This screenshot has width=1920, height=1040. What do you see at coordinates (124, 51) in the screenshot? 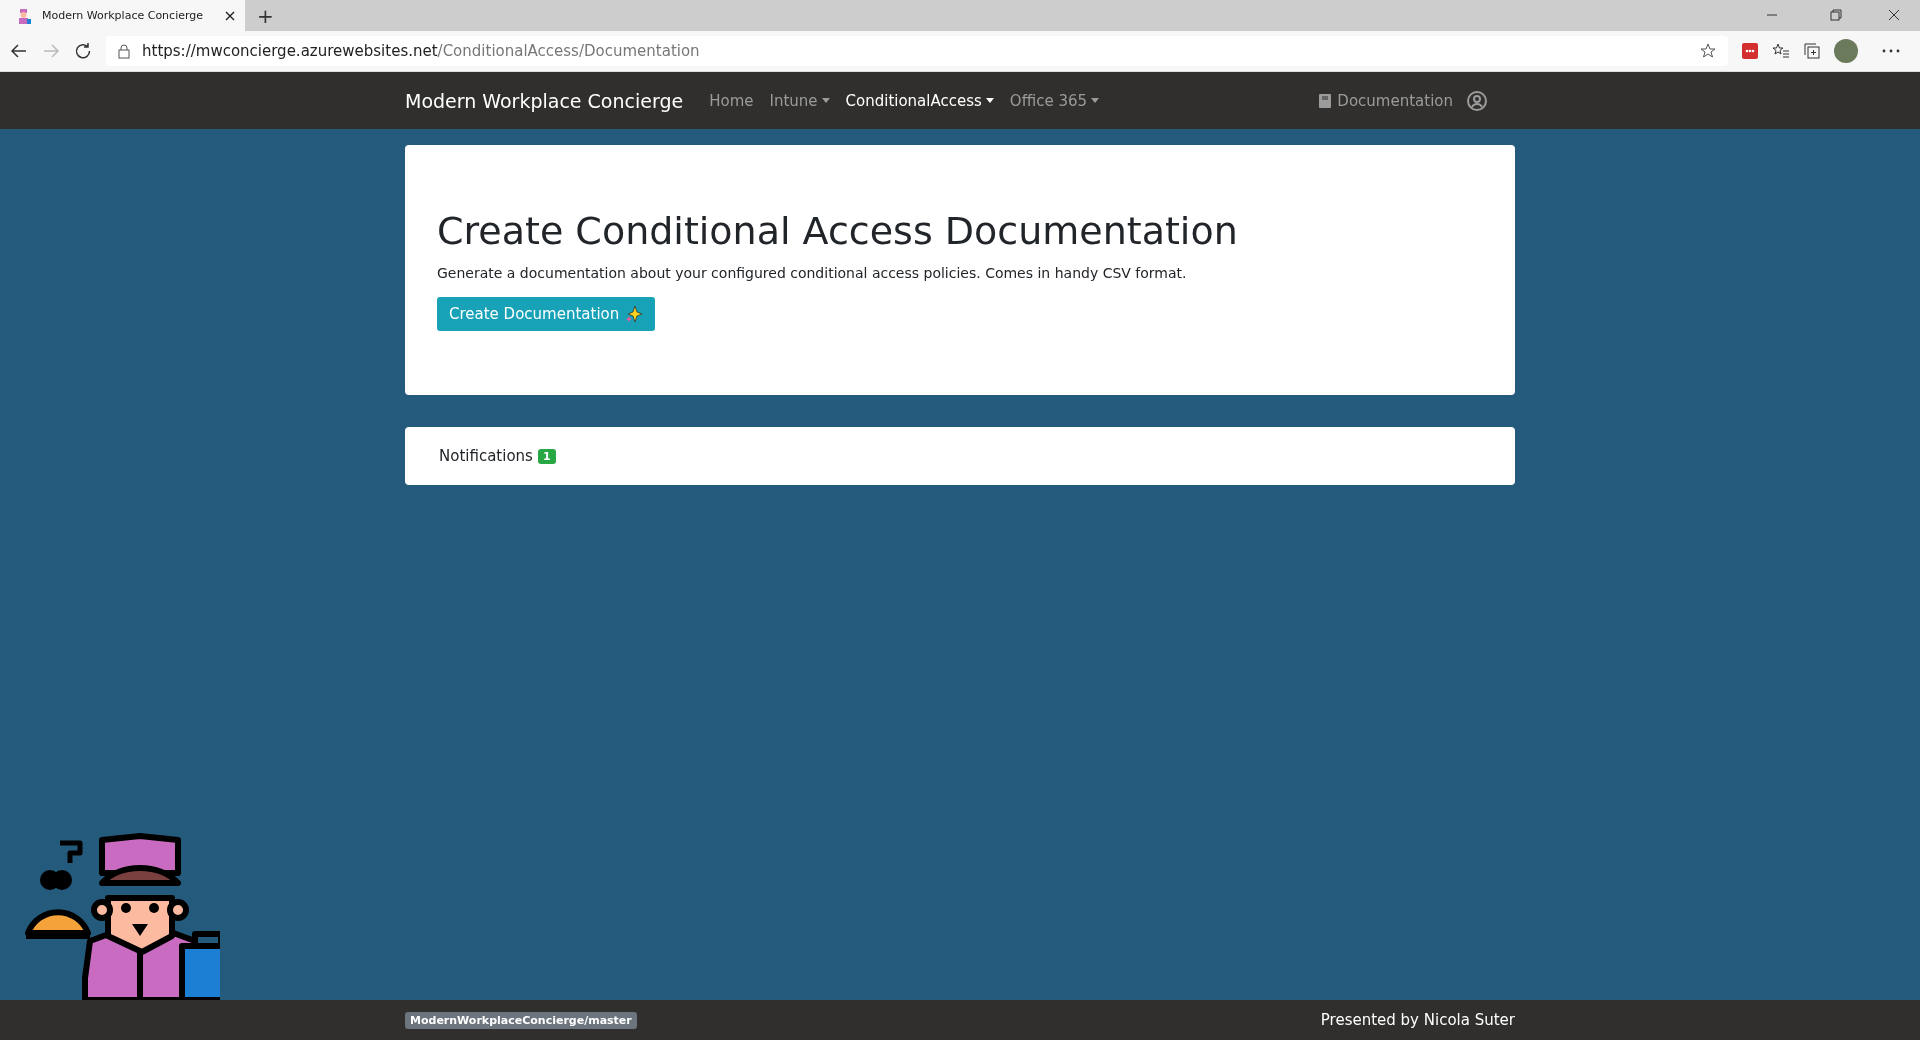
I see `lock-icon` at bounding box center [124, 51].